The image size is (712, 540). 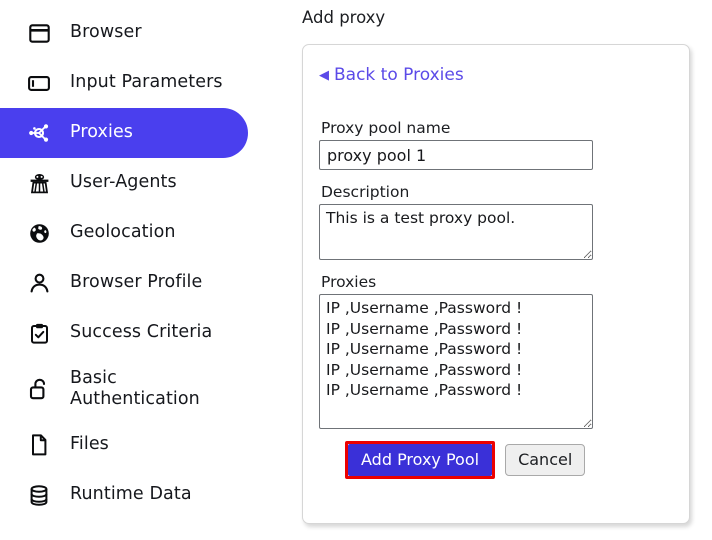 What do you see at coordinates (39, 495) in the screenshot?
I see `database-icon` at bounding box center [39, 495].